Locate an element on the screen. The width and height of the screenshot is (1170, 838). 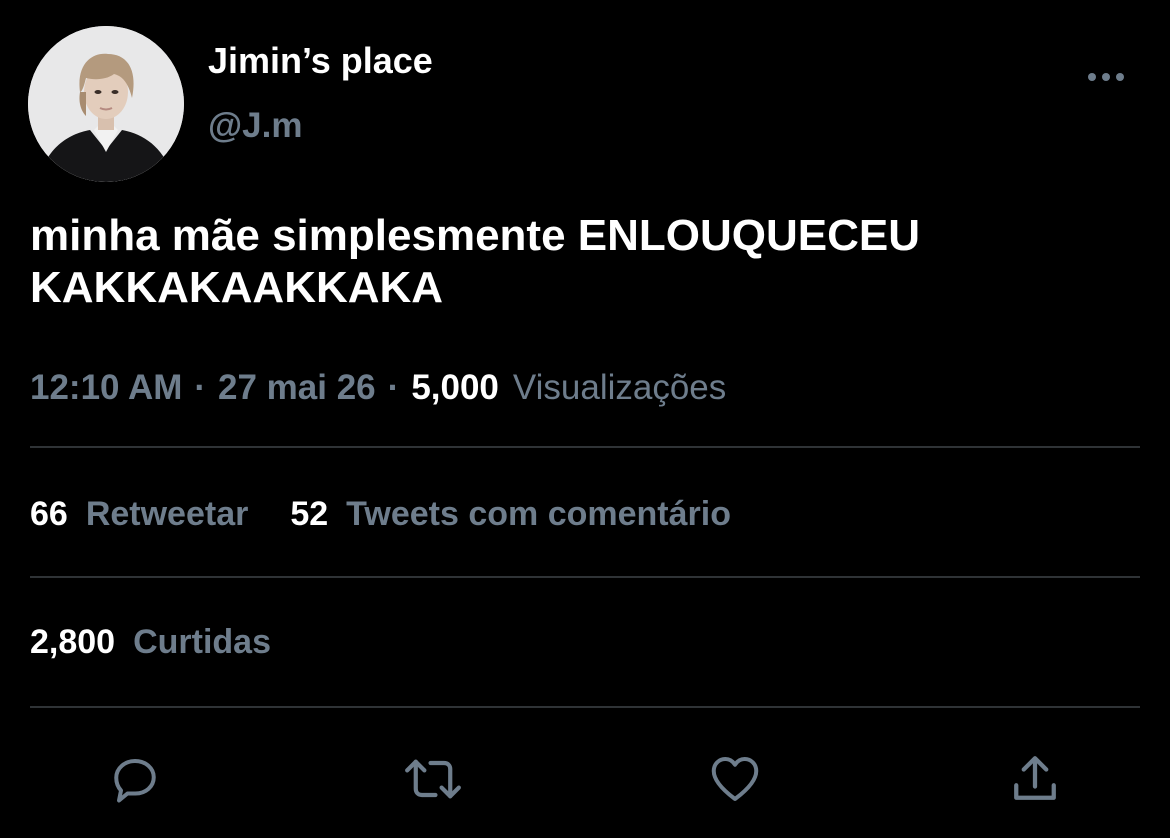
engagement-stats-row: 66 Retweetar 52 Tweets com comentário is located at coordinates (380, 514).